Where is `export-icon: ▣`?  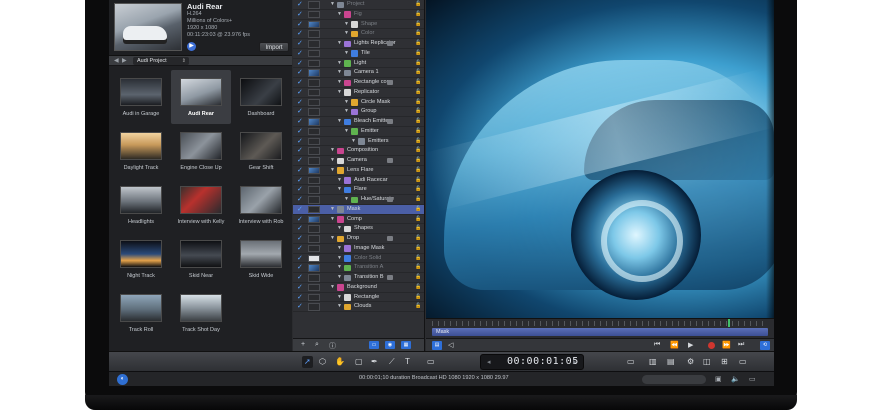 export-icon: ▣ is located at coordinates (718, 379).